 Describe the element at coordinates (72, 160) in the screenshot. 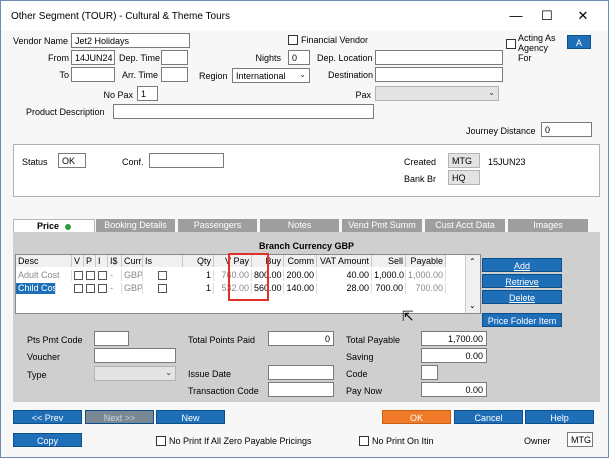

I see `status-input: OK` at that location.